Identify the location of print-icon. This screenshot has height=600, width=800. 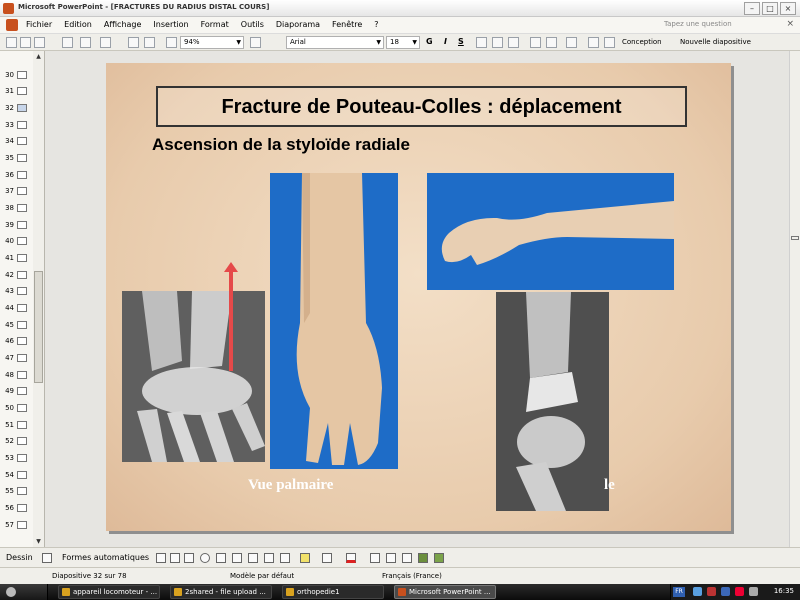
(67, 42).